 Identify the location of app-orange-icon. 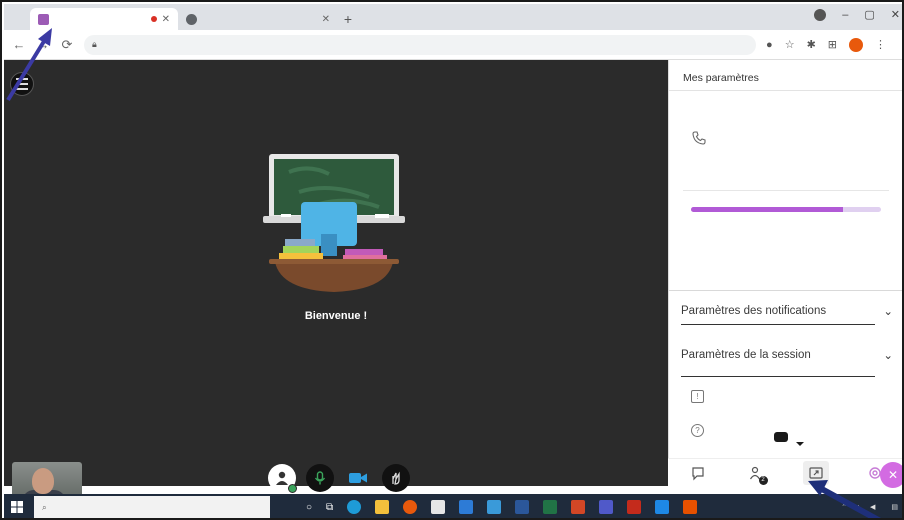
(690, 507).